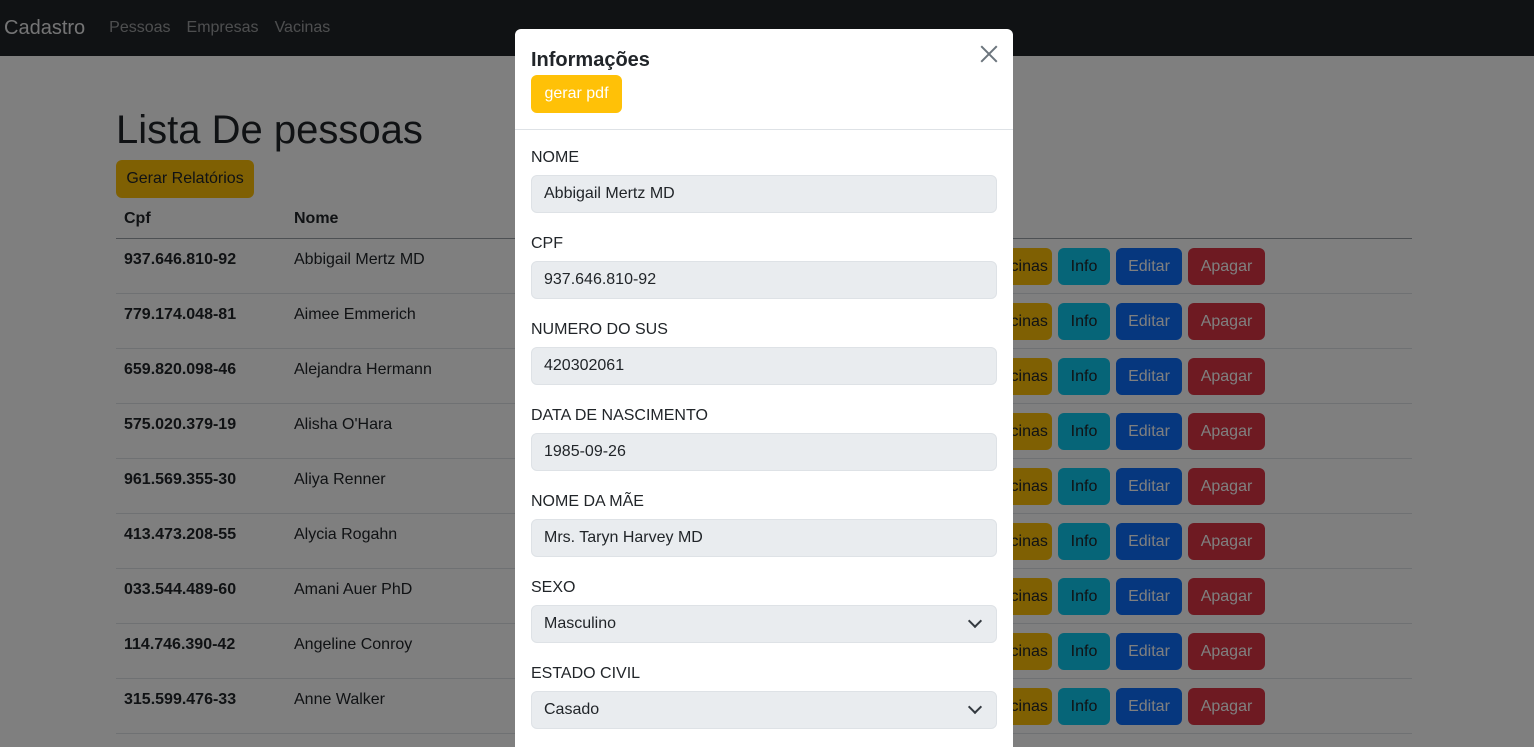 The image size is (1534, 747). Describe the element at coordinates (584, 365) in the screenshot. I see `numero-do-sus-value: 420302061` at that location.